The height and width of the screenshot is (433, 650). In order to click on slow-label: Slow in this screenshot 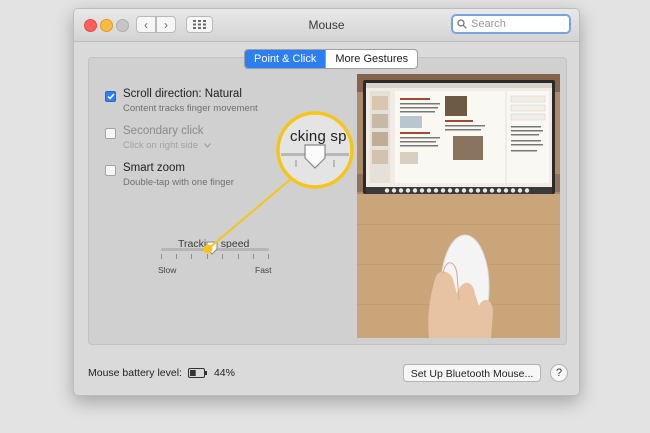, I will do `click(167, 270)`.